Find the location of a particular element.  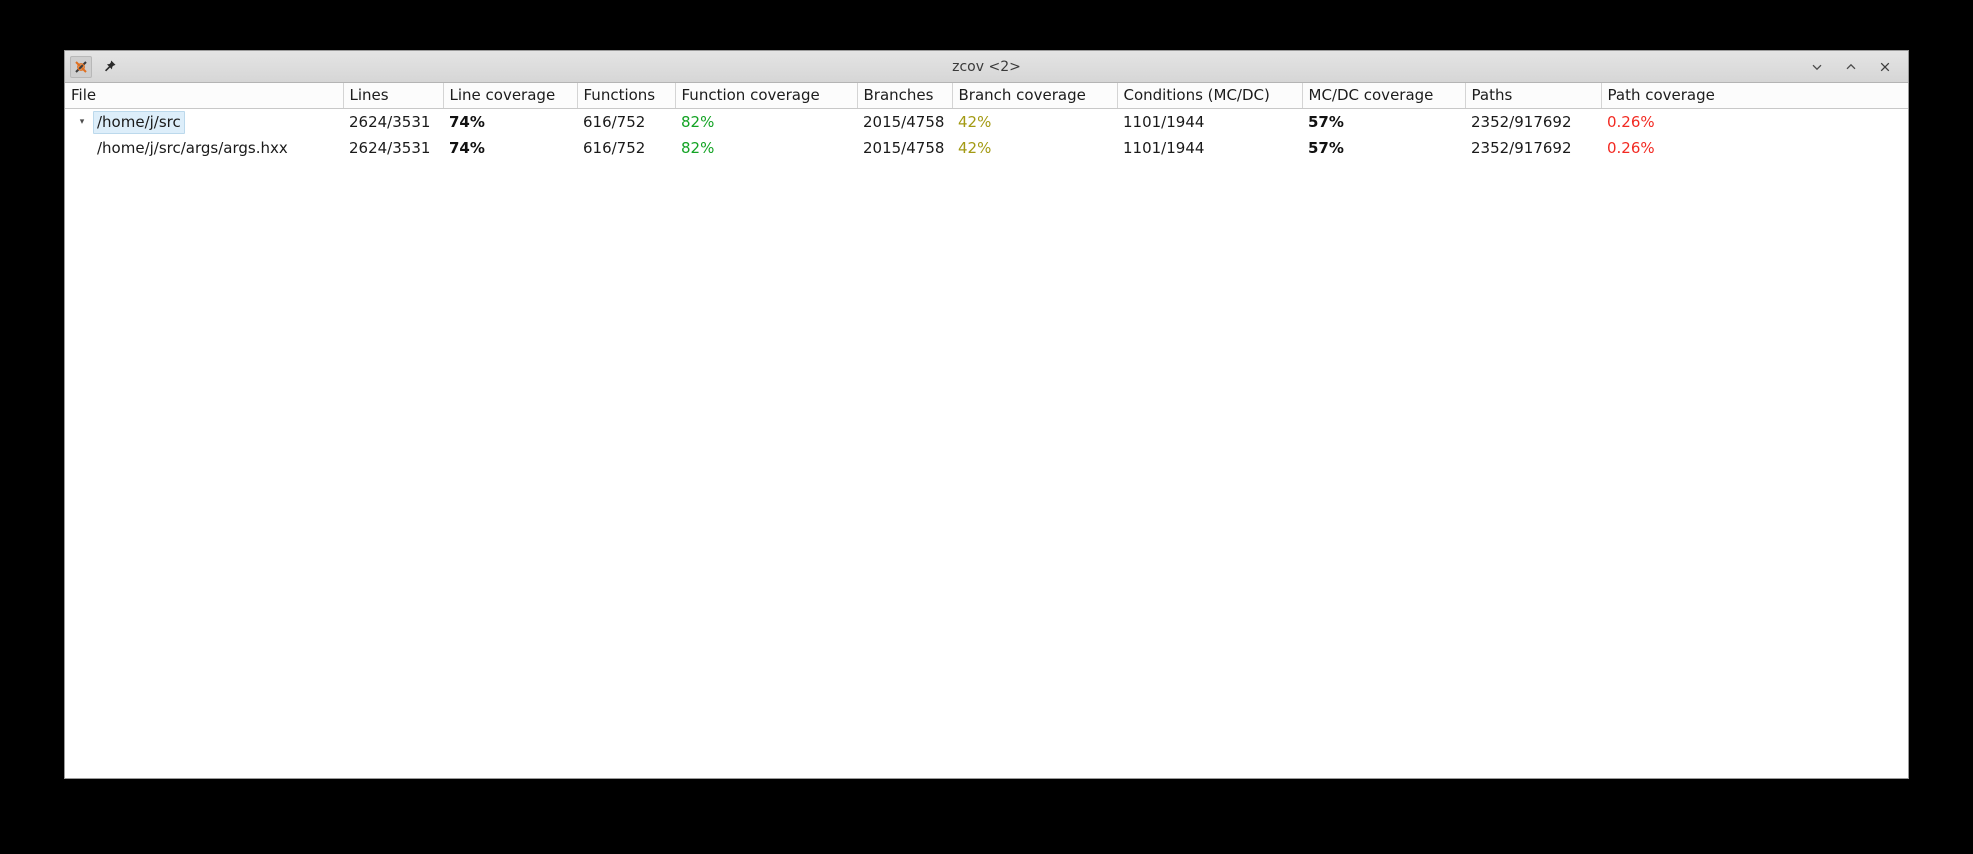

x-app-icon-glyph is located at coordinates (81, 66).